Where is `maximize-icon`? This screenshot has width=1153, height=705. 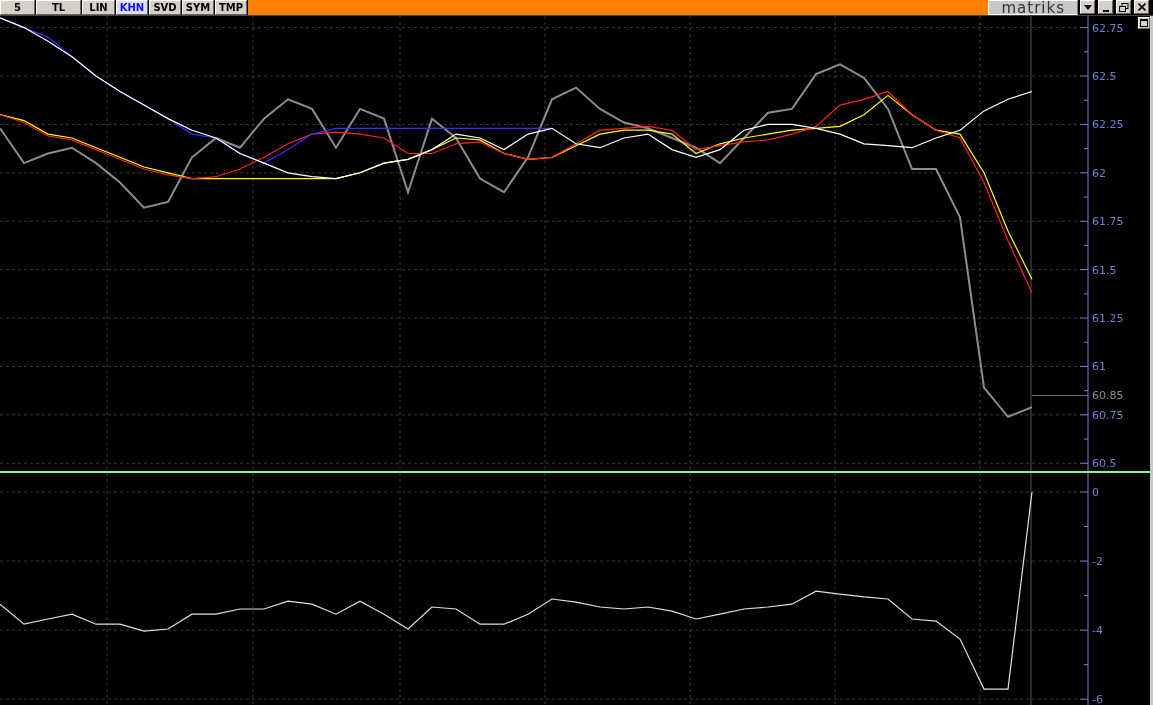 maximize-icon is located at coordinates (1144, 23).